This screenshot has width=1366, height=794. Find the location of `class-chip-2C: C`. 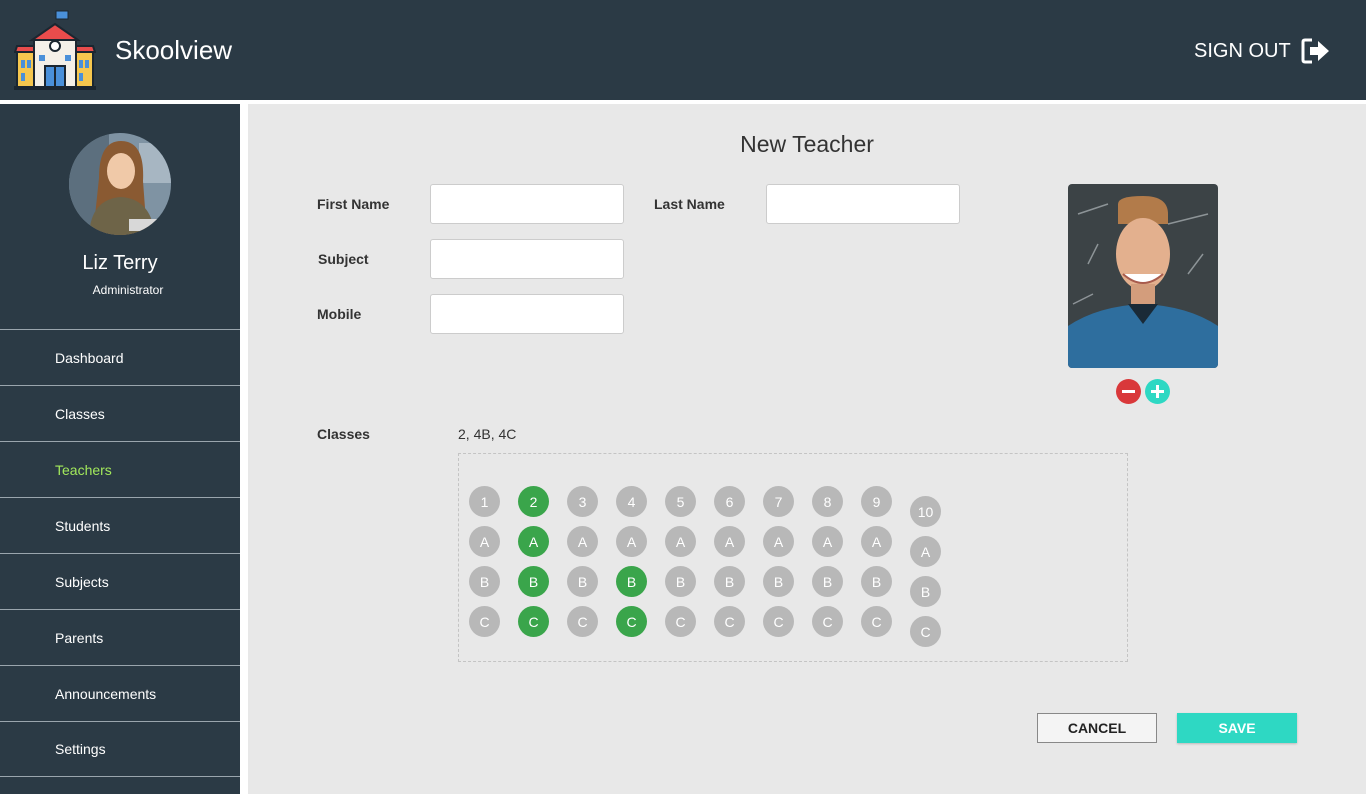

class-chip-2C: C is located at coordinates (533, 621).